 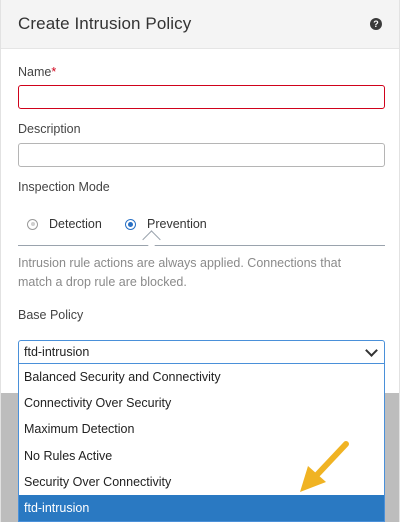 What do you see at coordinates (376, 24) in the screenshot?
I see `help-icon: ?` at bounding box center [376, 24].